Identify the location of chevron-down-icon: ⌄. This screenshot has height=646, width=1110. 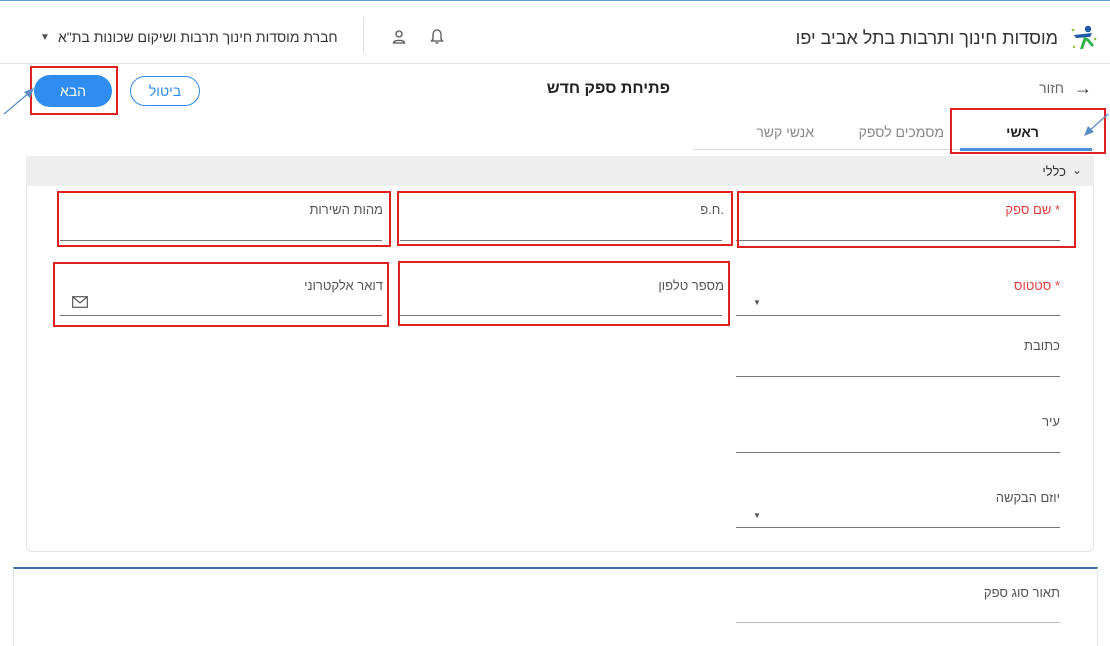
(1077, 170).